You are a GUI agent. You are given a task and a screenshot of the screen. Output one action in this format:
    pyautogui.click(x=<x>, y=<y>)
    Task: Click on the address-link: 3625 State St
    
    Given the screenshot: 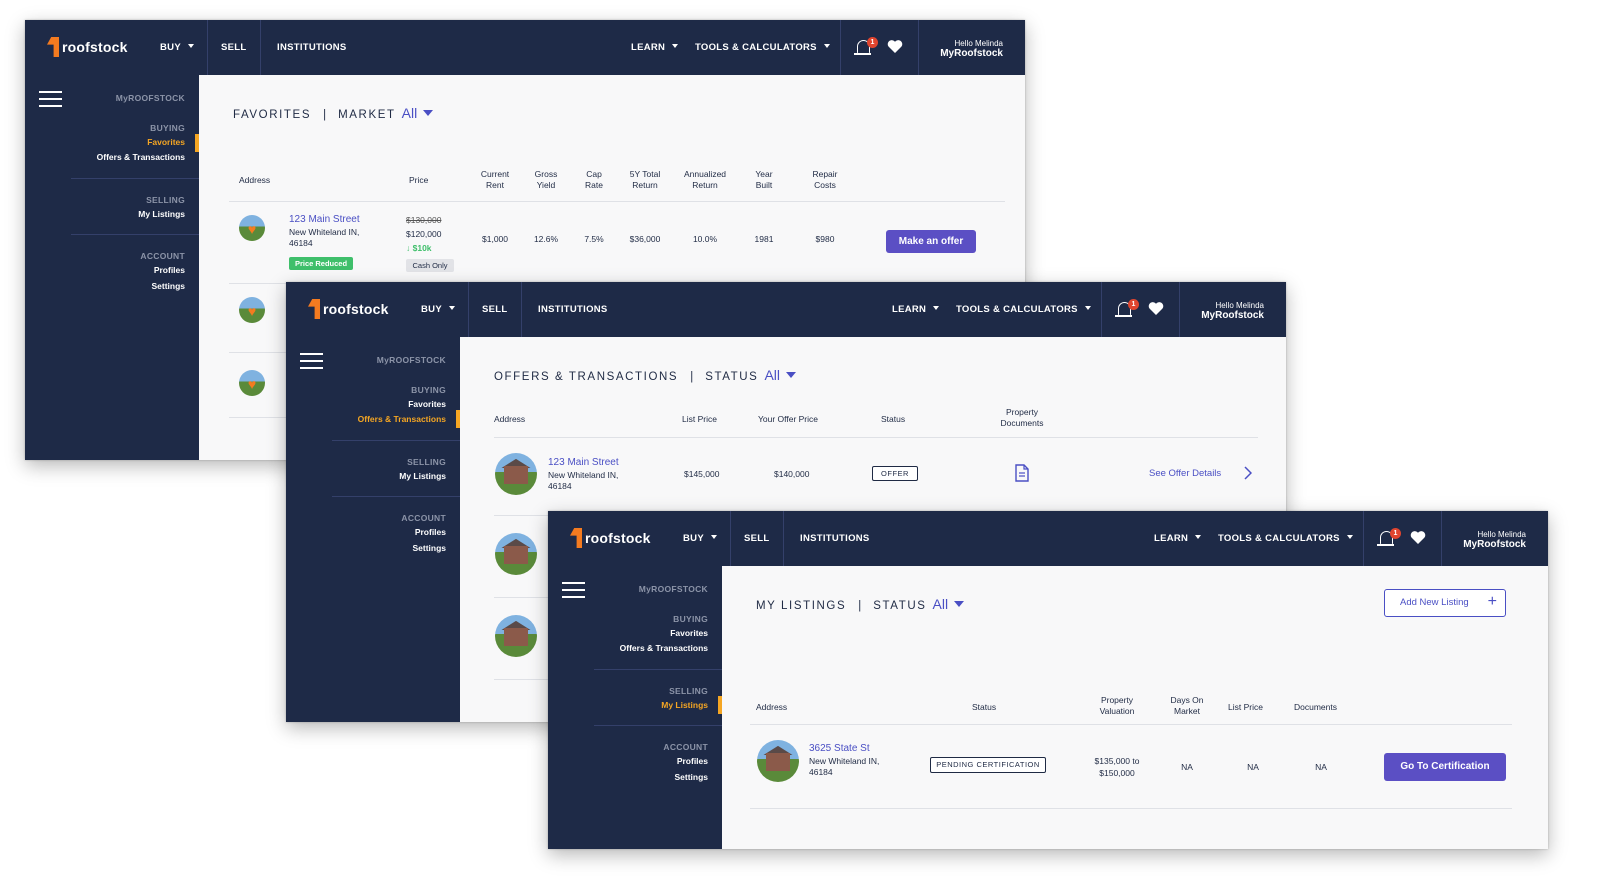 What is the action you would take?
    pyautogui.click(x=839, y=748)
    